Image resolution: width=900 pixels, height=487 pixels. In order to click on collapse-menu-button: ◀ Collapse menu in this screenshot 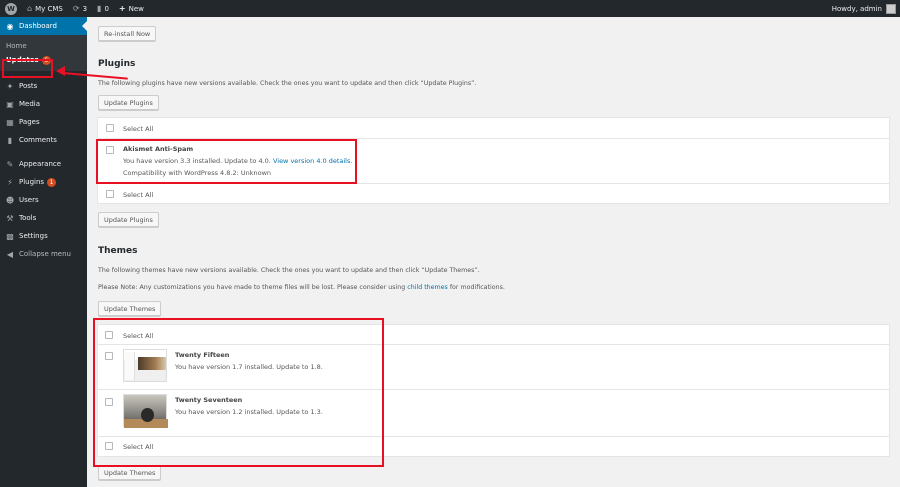, I will do `click(43, 254)`.